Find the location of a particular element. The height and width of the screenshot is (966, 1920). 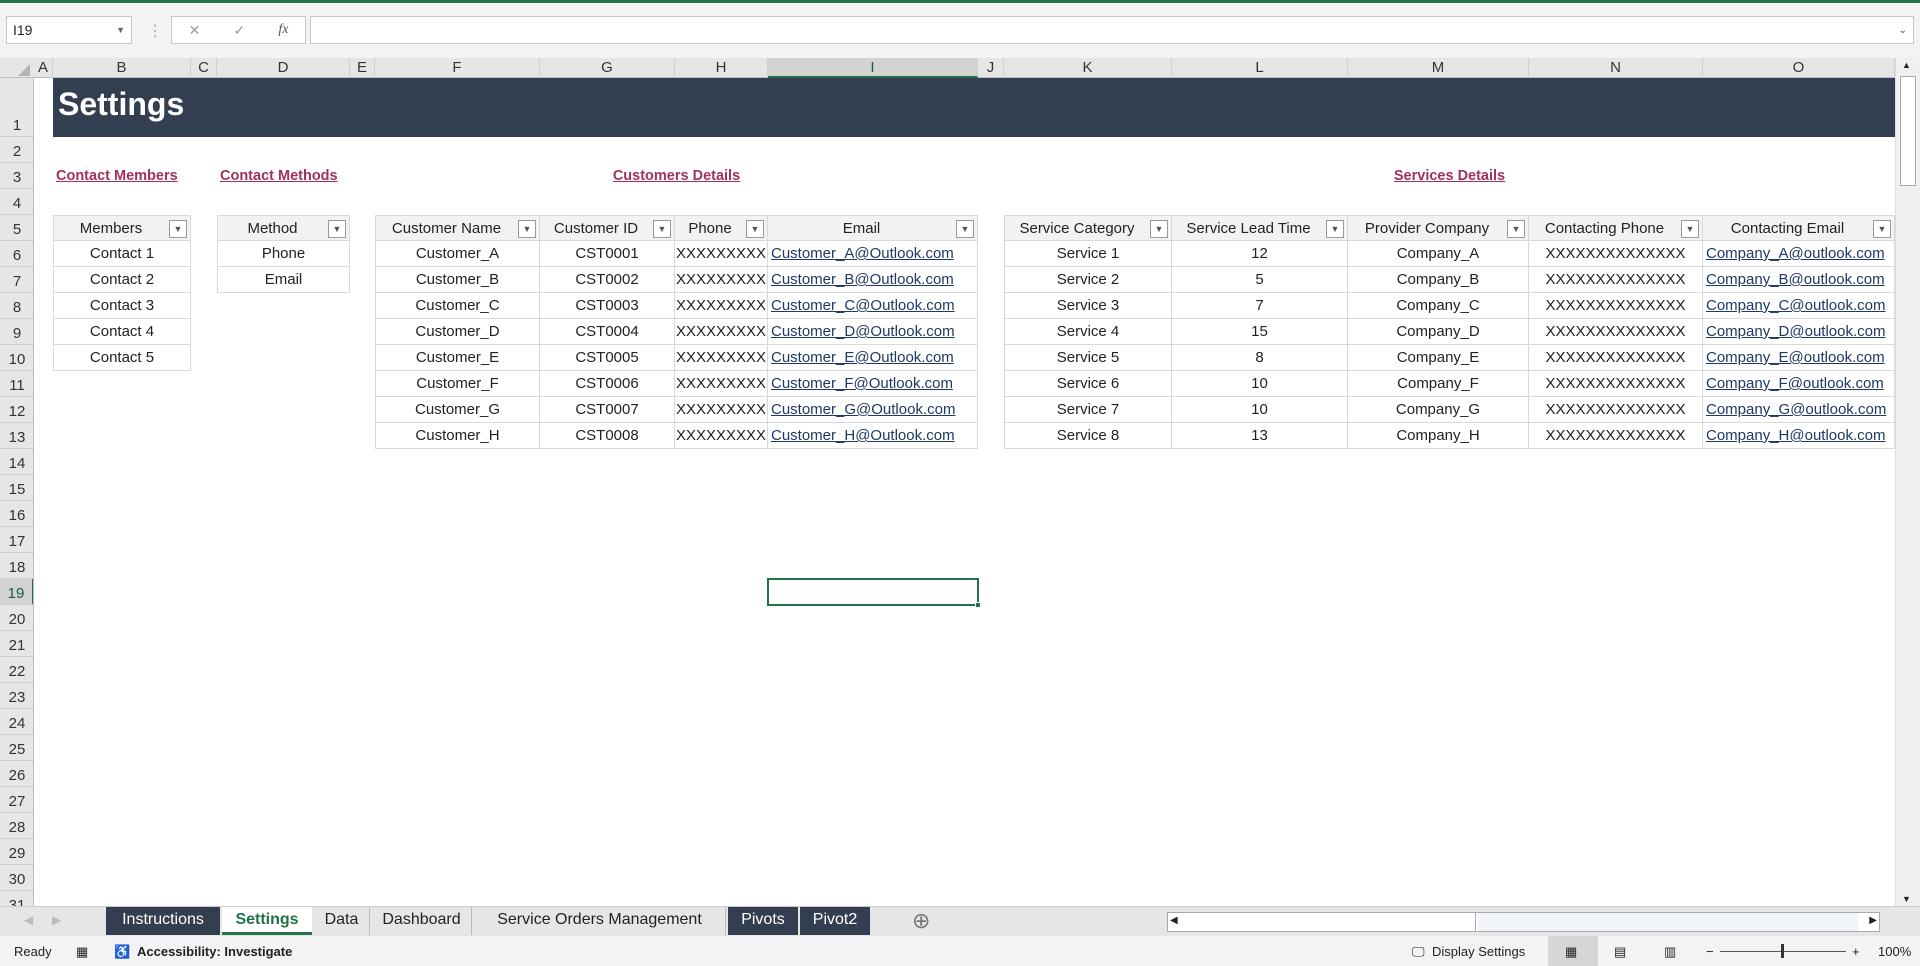

table-cell-services: Service 5 is located at coordinates (1088, 358).